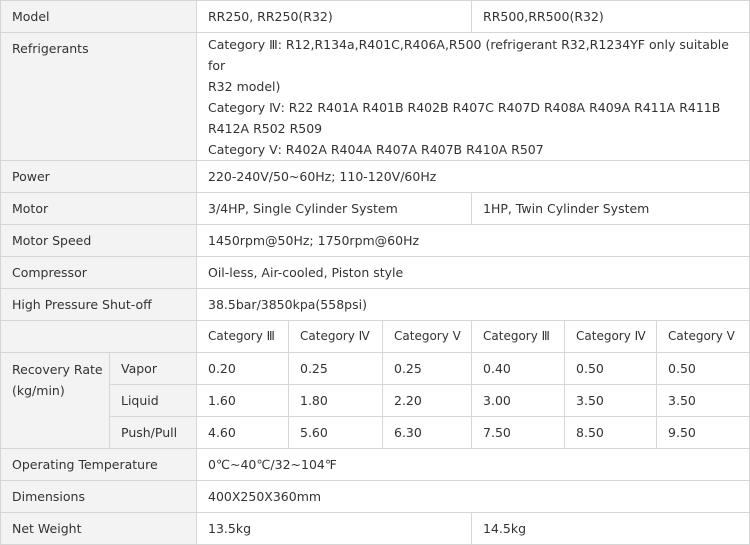 The width and height of the screenshot is (750, 545). I want to click on motor-label: Motor, so click(98, 208).